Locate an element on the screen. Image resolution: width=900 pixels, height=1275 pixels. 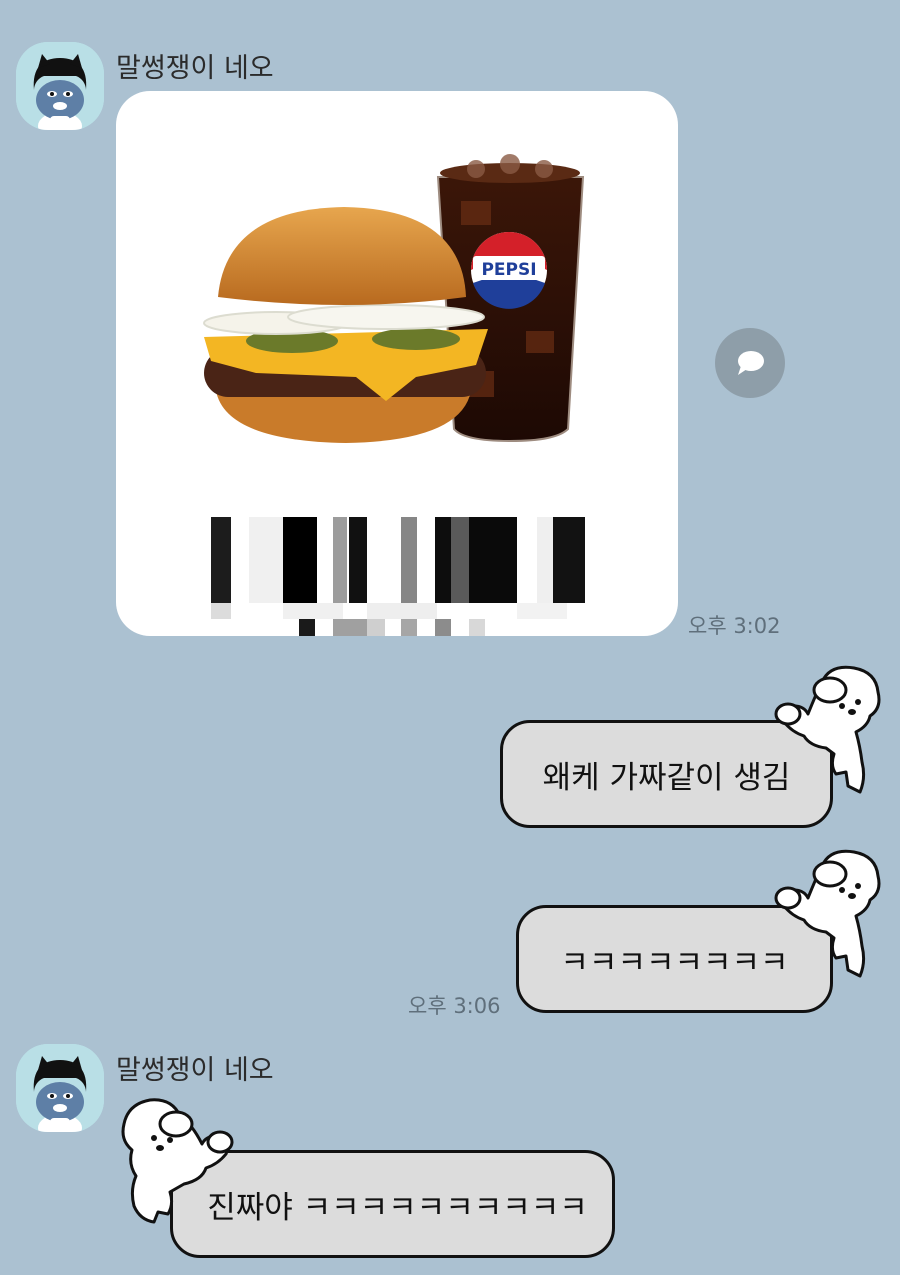
share-button is located at coordinates (750, 363).